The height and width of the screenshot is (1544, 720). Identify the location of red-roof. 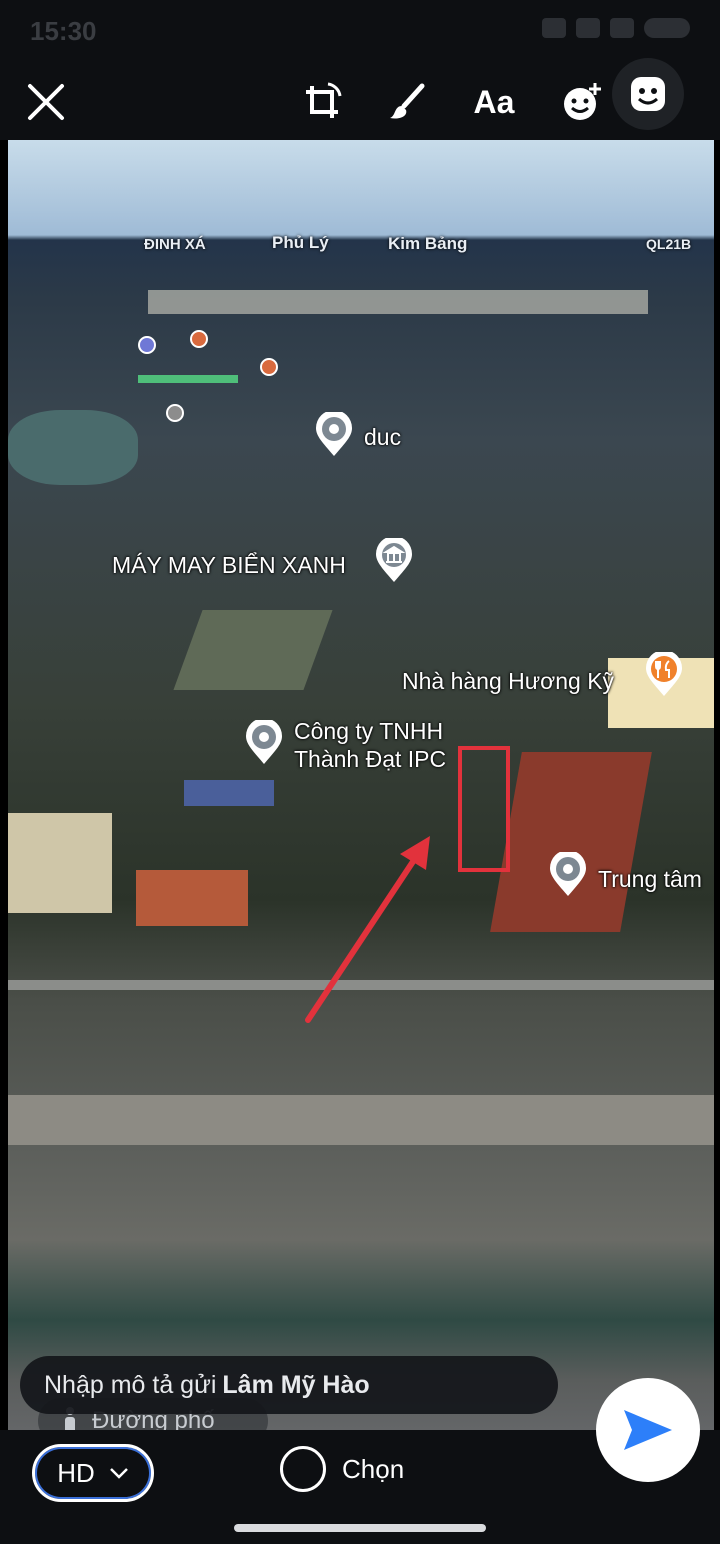
(192, 898).